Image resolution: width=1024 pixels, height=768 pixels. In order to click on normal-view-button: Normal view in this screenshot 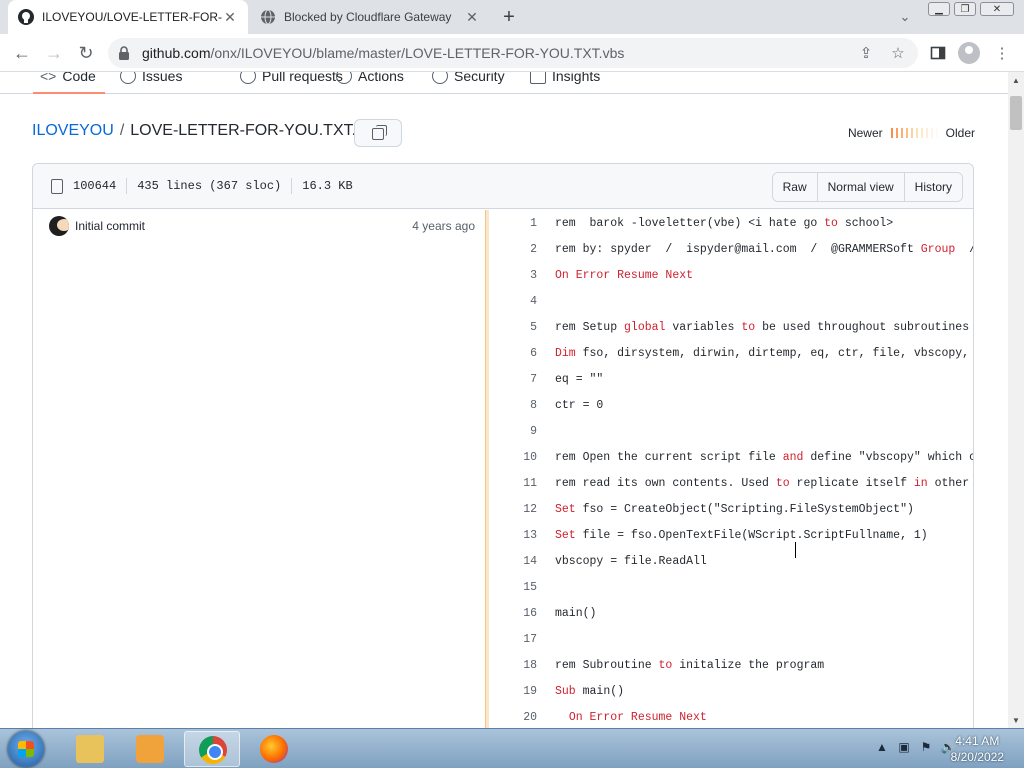, I will do `click(860, 187)`.